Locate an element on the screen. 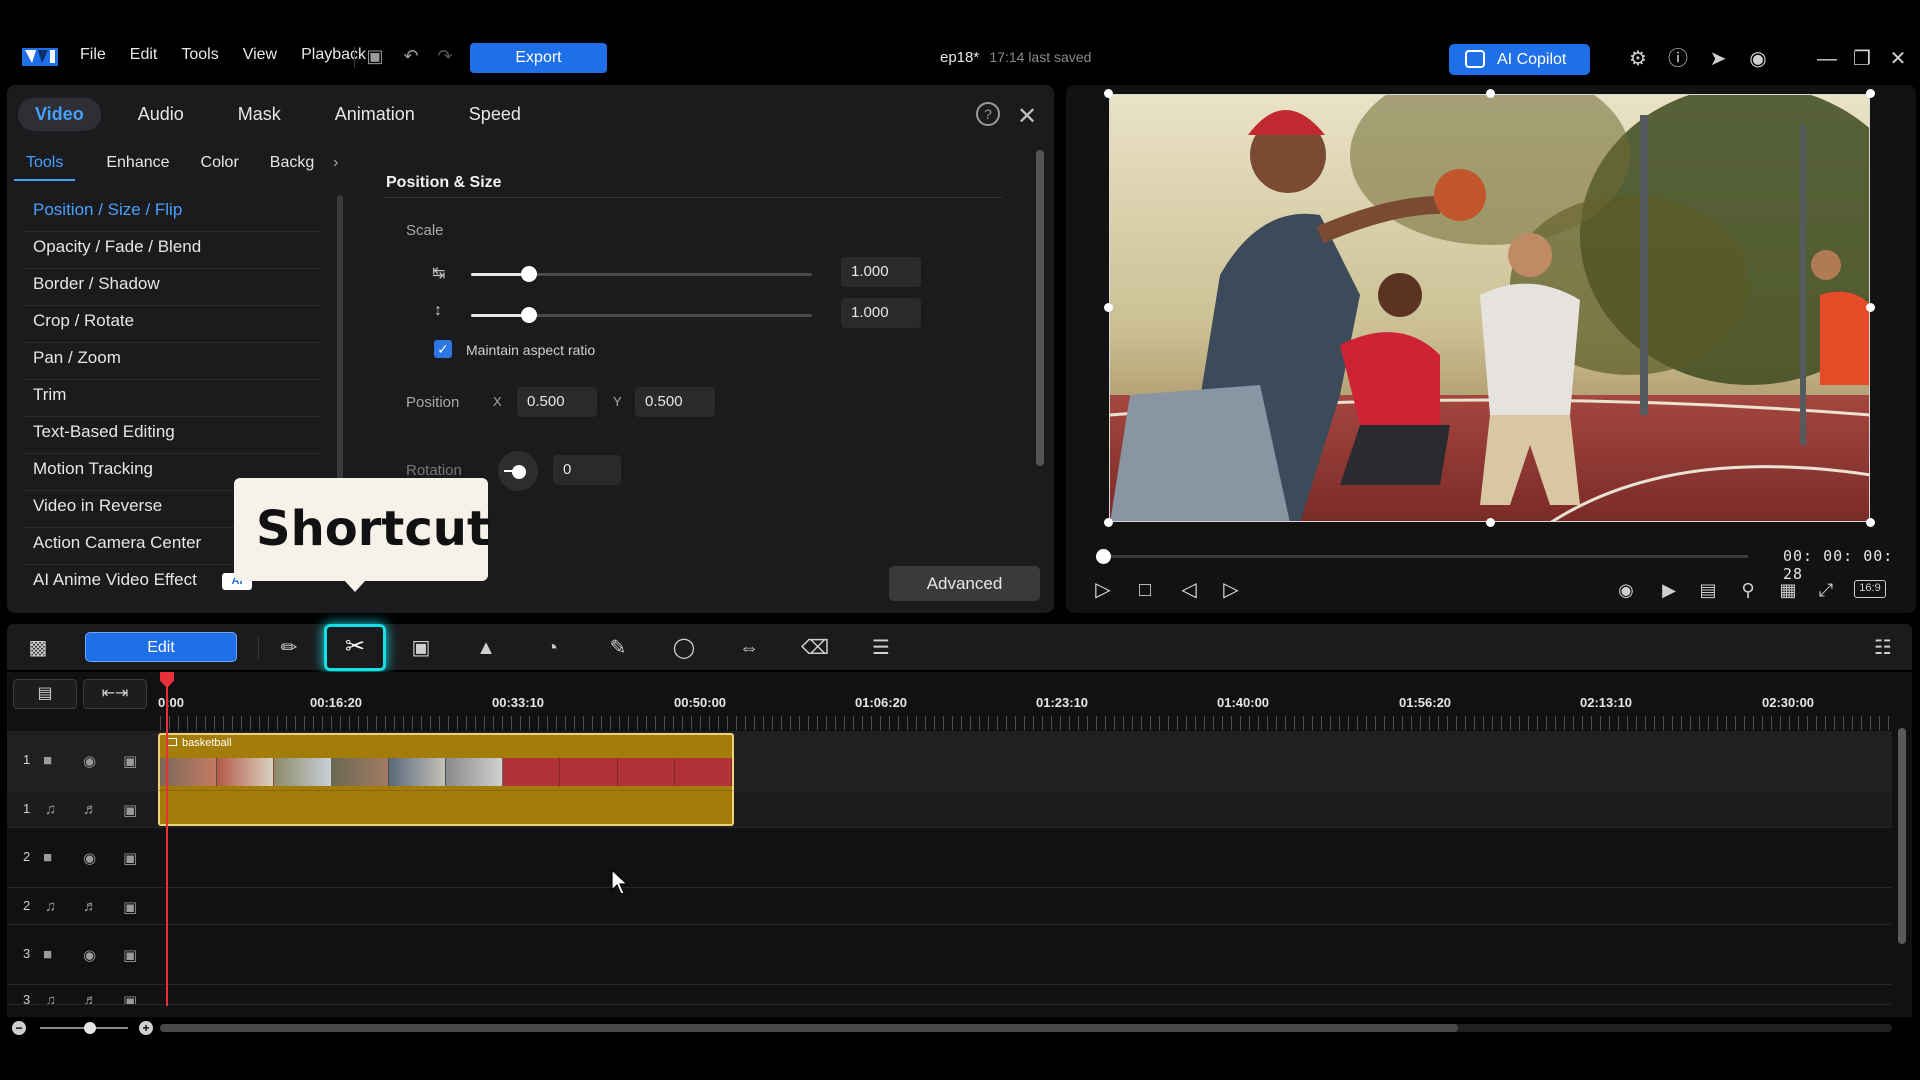  timeline-vertical-scrollbar is located at coordinates (1902, 836).